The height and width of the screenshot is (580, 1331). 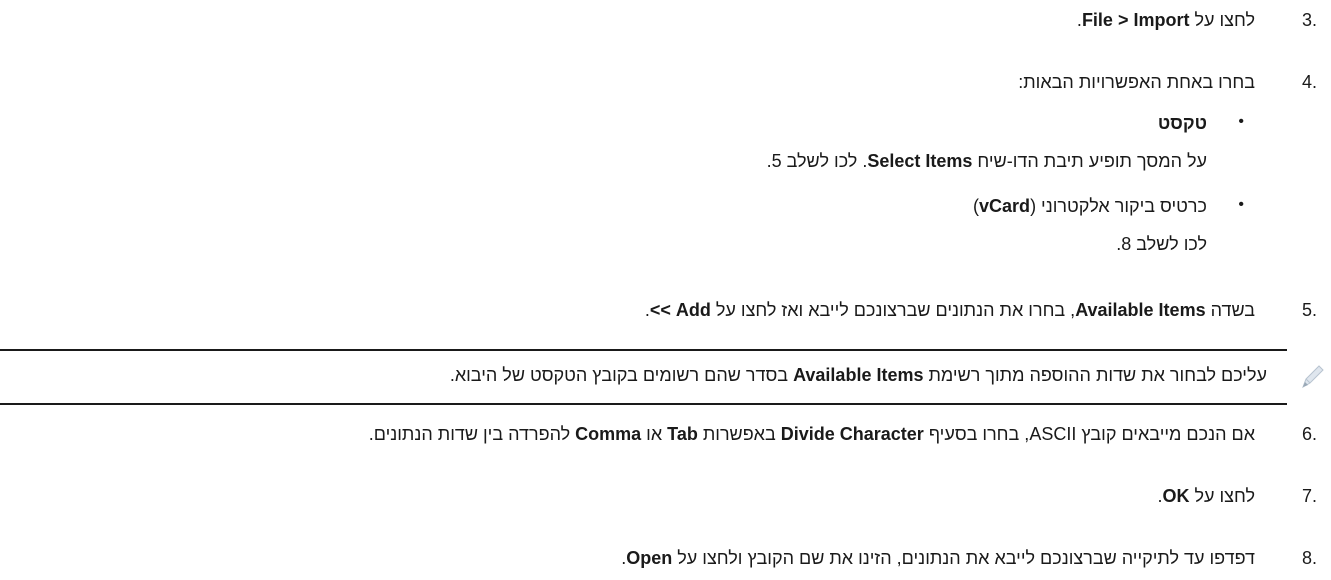 What do you see at coordinates (1309, 496) in the screenshot?
I see `step-number: 7.` at bounding box center [1309, 496].